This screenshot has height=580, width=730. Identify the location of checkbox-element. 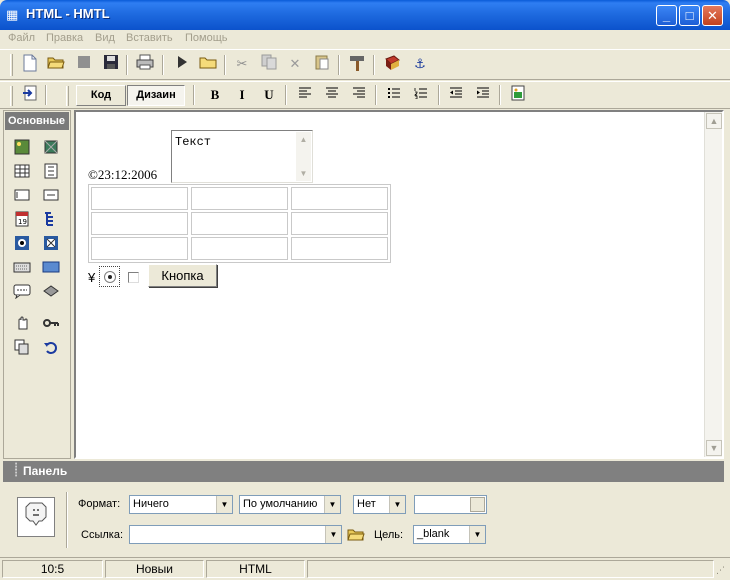
(133, 277).